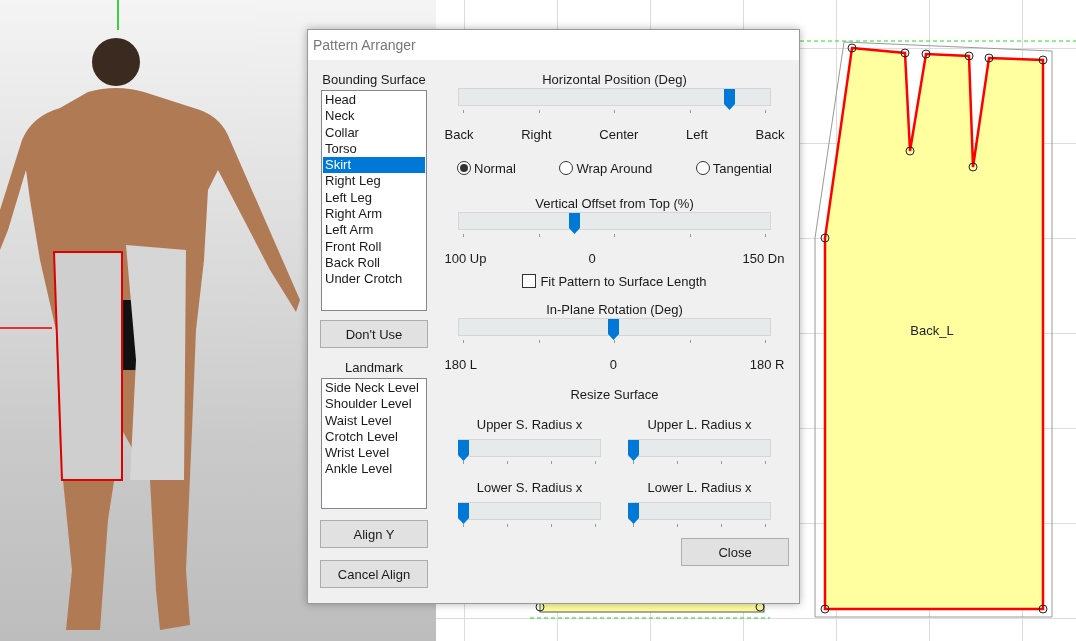  Describe the element at coordinates (374, 149) in the screenshot. I see `list-item: Torso` at that location.